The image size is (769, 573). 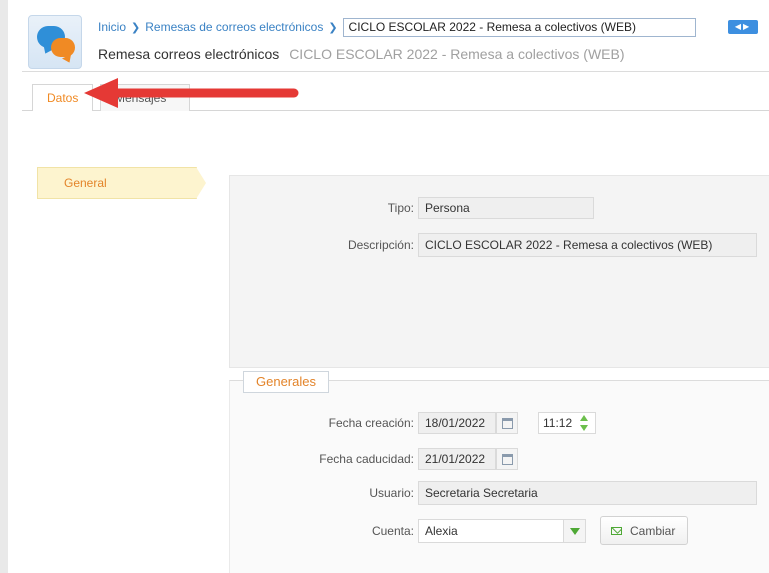 What do you see at coordinates (234, 27) in the screenshot?
I see `breadcrumb-section-link: Remesas de correos electrónicos` at bounding box center [234, 27].